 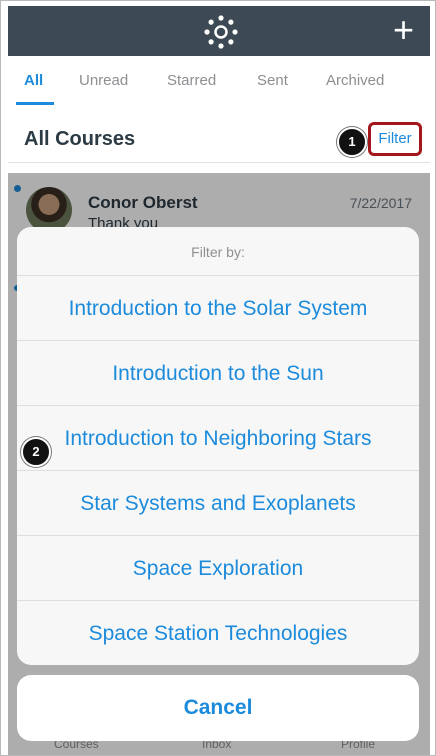 I want to click on canvas-logo-icon, so click(x=221, y=32).